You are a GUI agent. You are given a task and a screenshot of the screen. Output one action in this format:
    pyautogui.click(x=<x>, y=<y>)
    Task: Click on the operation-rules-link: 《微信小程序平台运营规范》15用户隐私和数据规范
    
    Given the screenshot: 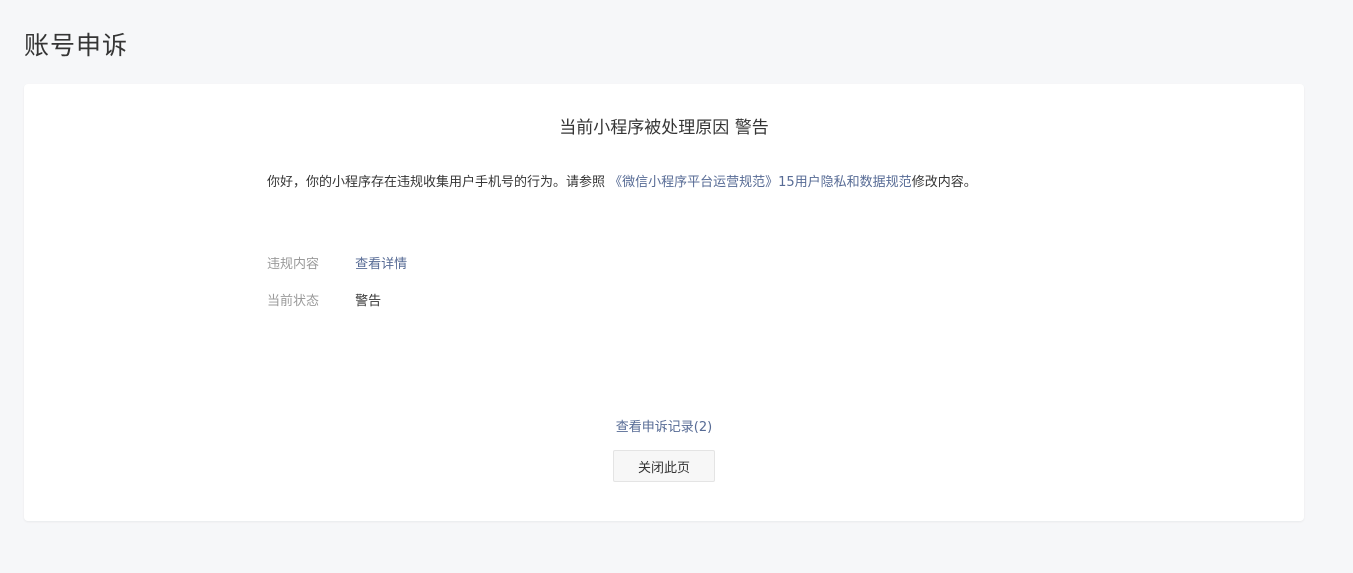 What is the action you would take?
    pyautogui.click(x=760, y=182)
    